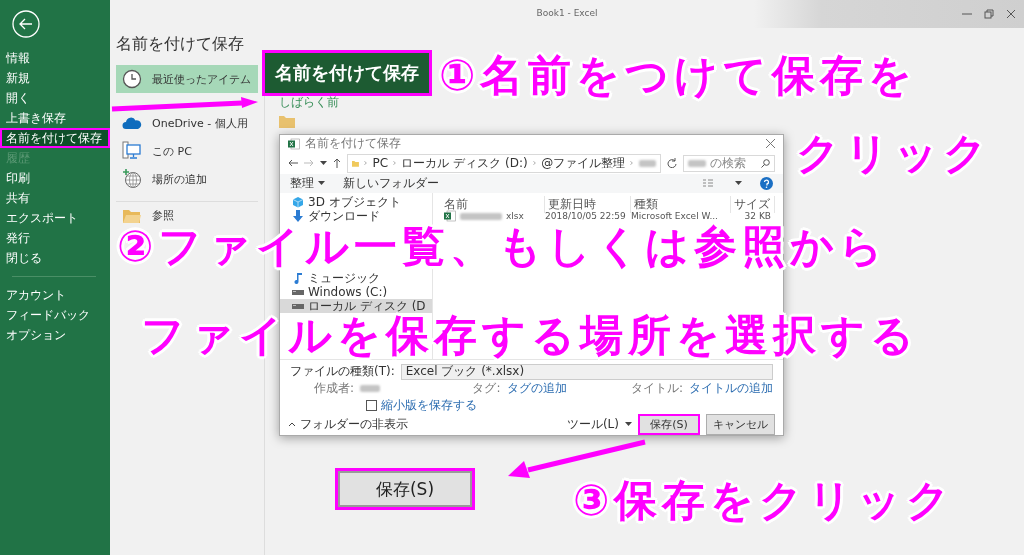 Image resolution: width=1024 pixels, height=555 pixels. Describe the element at coordinates (656, 388) in the screenshot. I see `field-label: タイトル:` at that location.